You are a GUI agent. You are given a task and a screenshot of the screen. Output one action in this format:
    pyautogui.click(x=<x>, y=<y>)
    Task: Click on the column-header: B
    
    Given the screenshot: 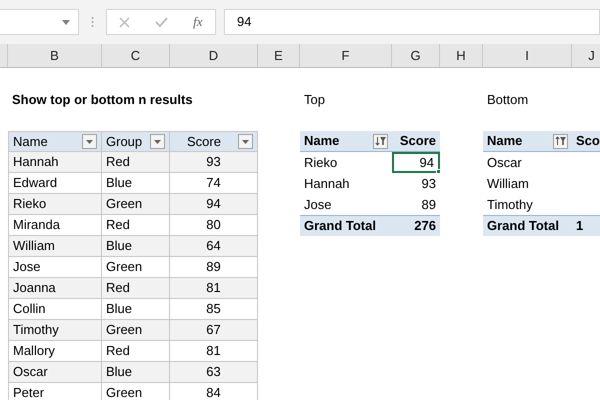 What is the action you would take?
    pyautogui.click(x=55, y=55)
    